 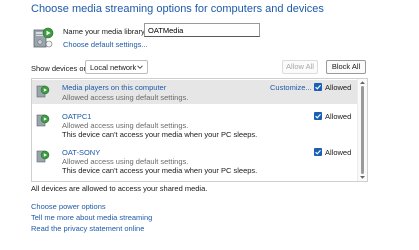 I want to click on scrollbar-thumb, so click(x=362, y=130).